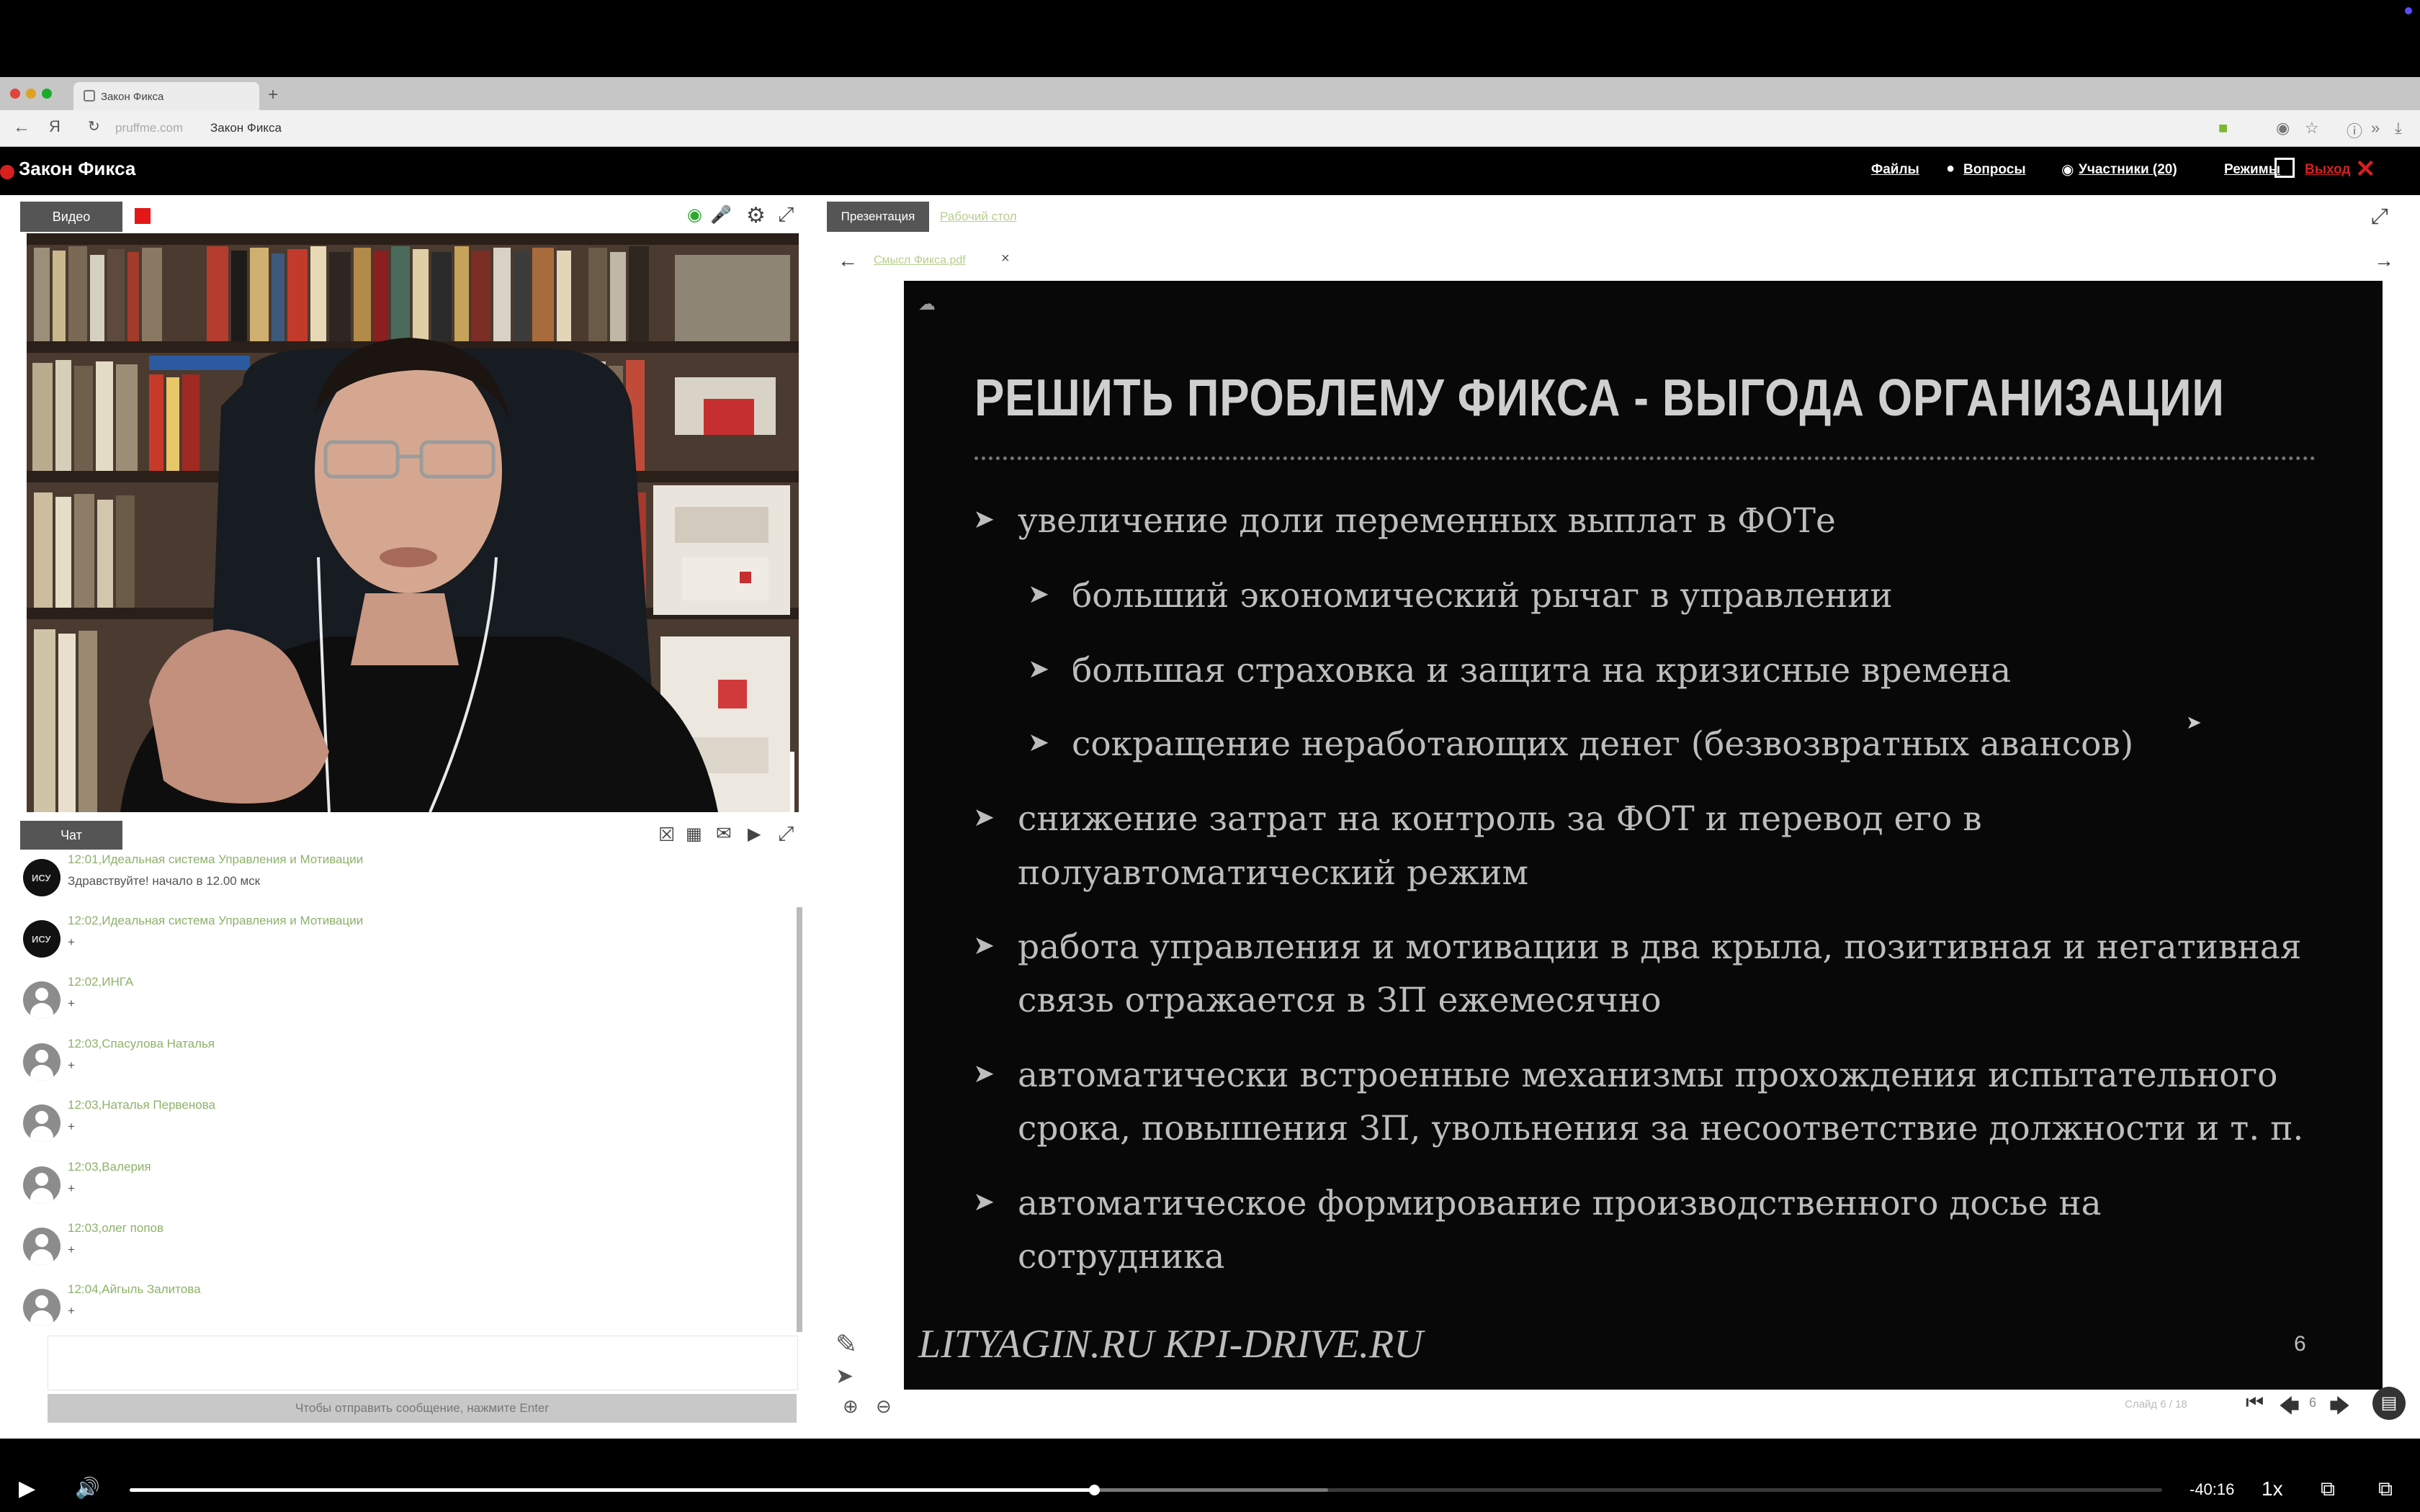 The image size is (2420, 1512). Describe the element at coordinates (71, 835) in the screenshot. I see `chat-tab: Чат` at that location.